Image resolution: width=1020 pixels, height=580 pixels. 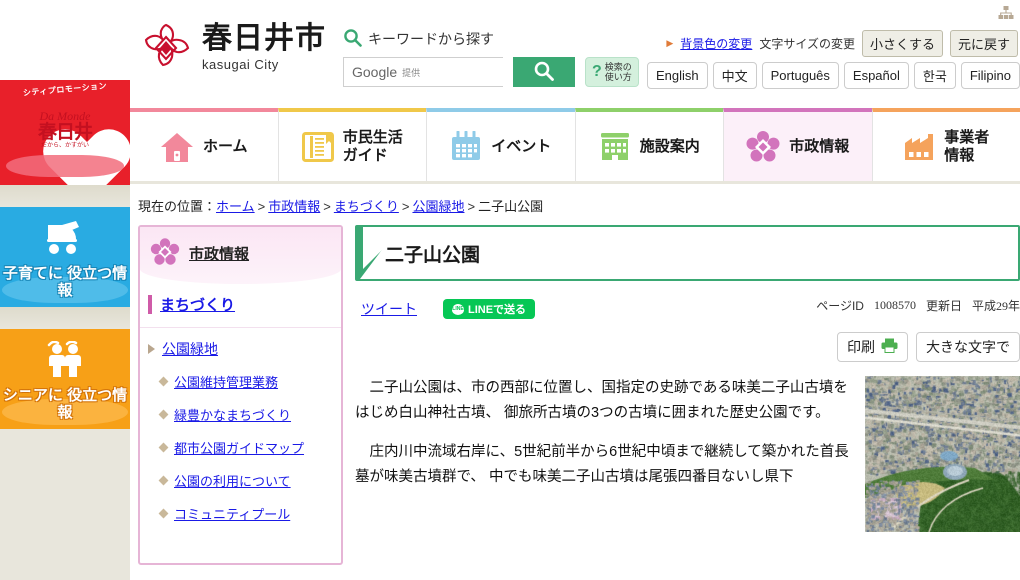 What do you see at coordinates (438, 206) in the screenshot?
I see `breadcrumb-link-3: 公園緑地` at bounding box center [438, 206].